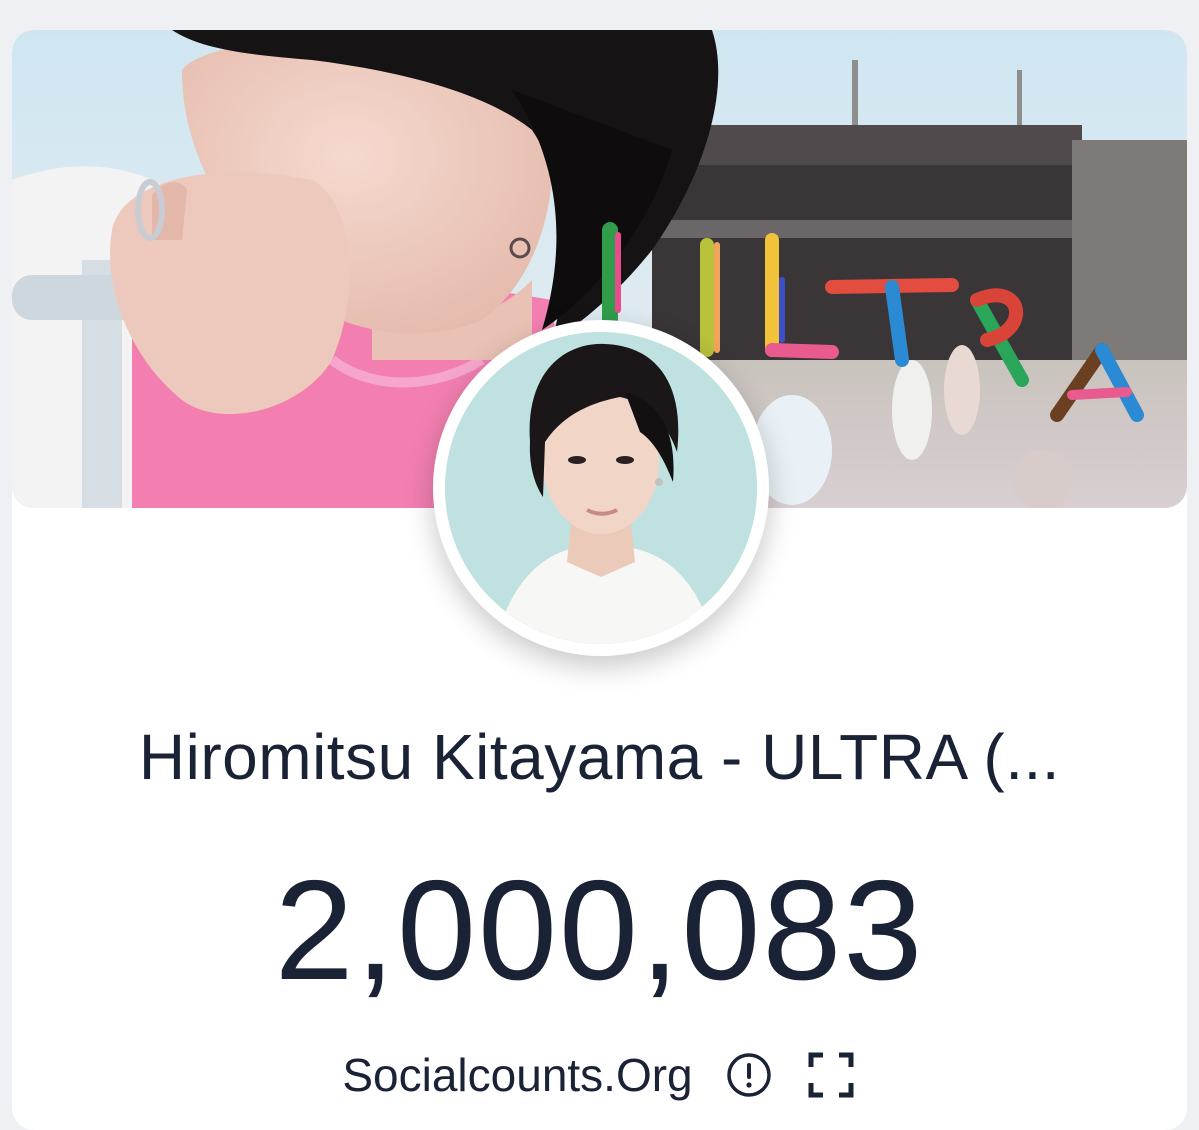 The height and width of the screenshot is (1130, 1199). I want to click on info-circle-icon, so click(749, 1075).